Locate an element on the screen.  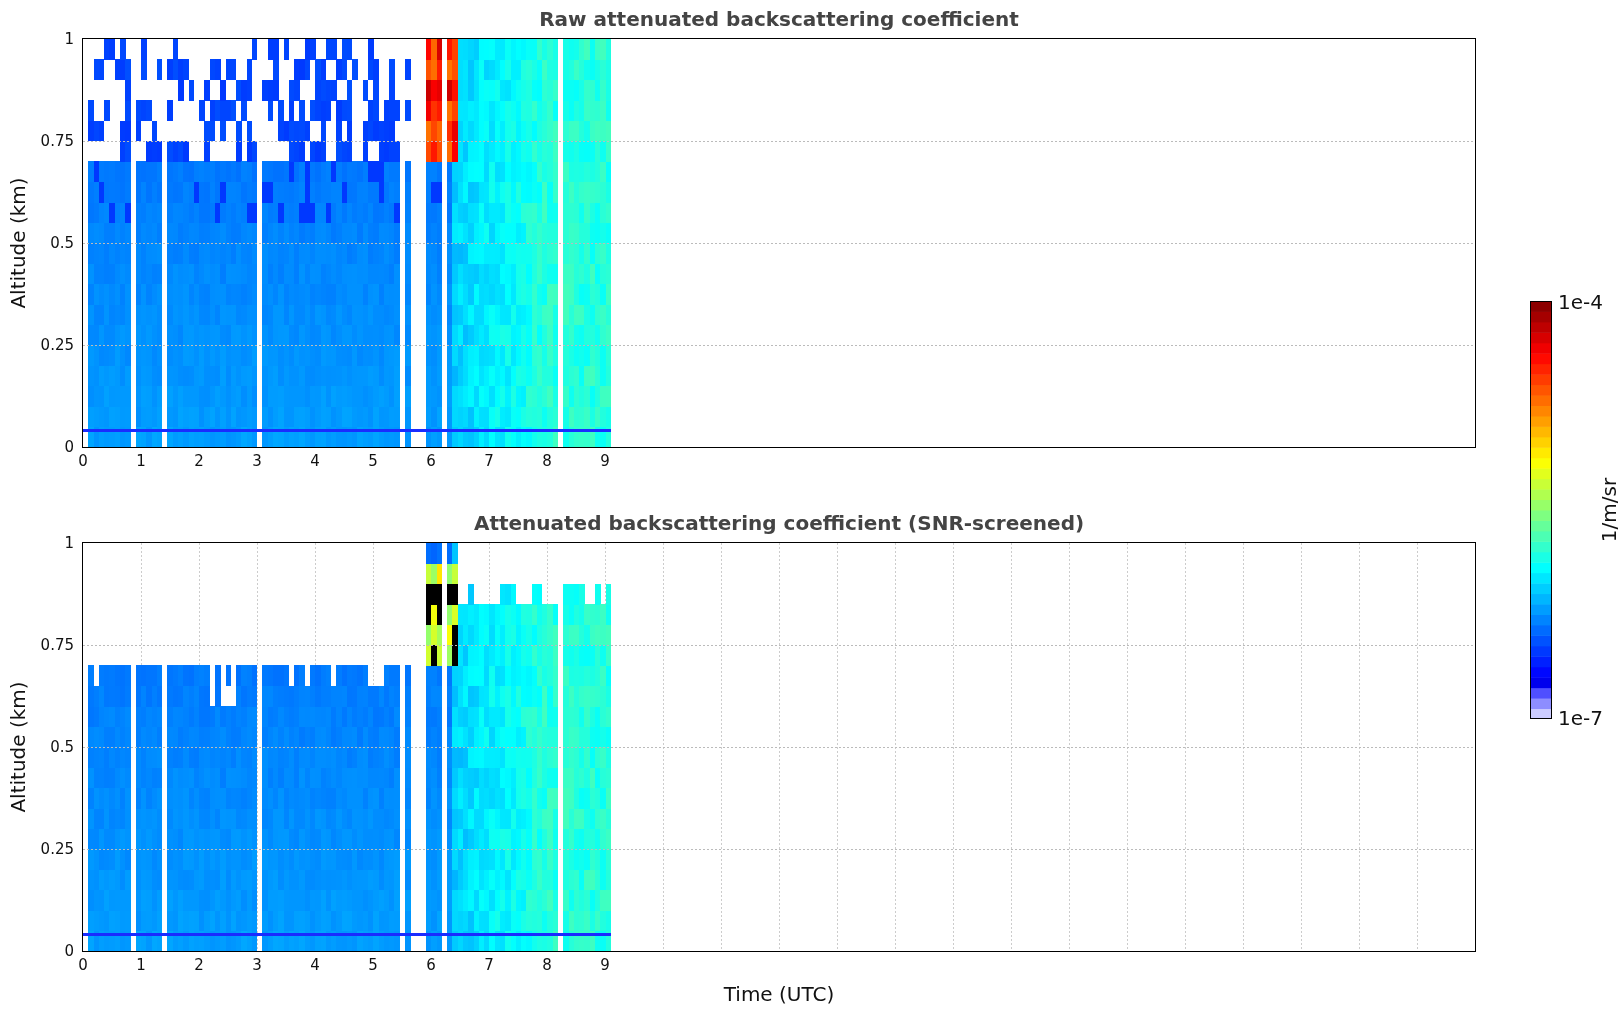
colorbar-label: 1/m/sr is located at coordinates (1609, 510).